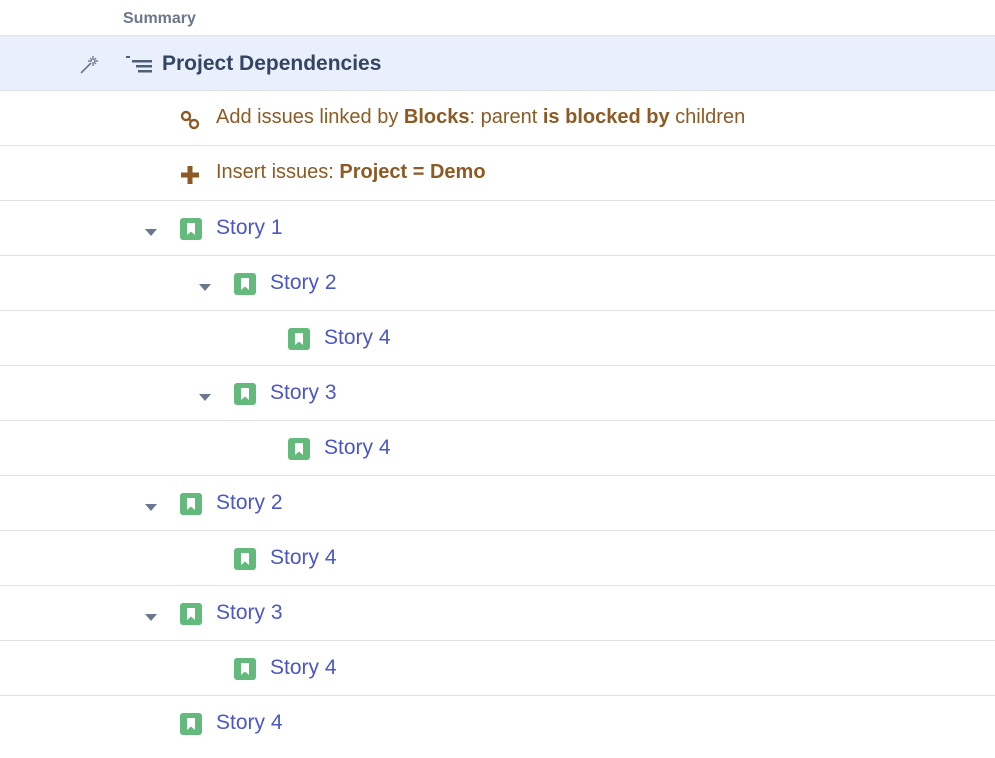  Describe the element at coordinates (272, 63) in the screenshot. I see `structure-title: Project Dependencies` at that location.